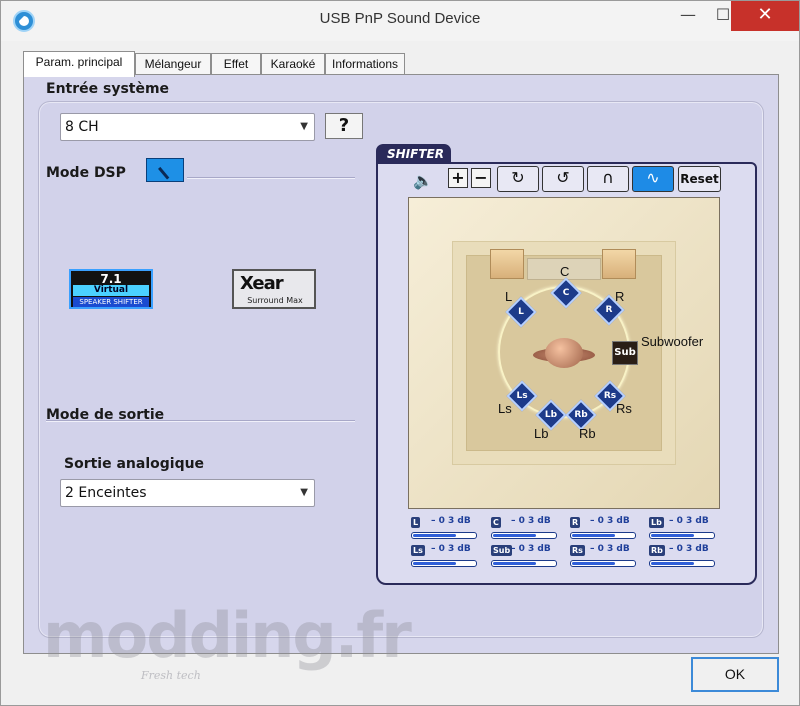  What do you see at coordinates (79, 64) in the screenshot?
I see `tab-param-principal: Param. principal` at bounding box center [79, 64].